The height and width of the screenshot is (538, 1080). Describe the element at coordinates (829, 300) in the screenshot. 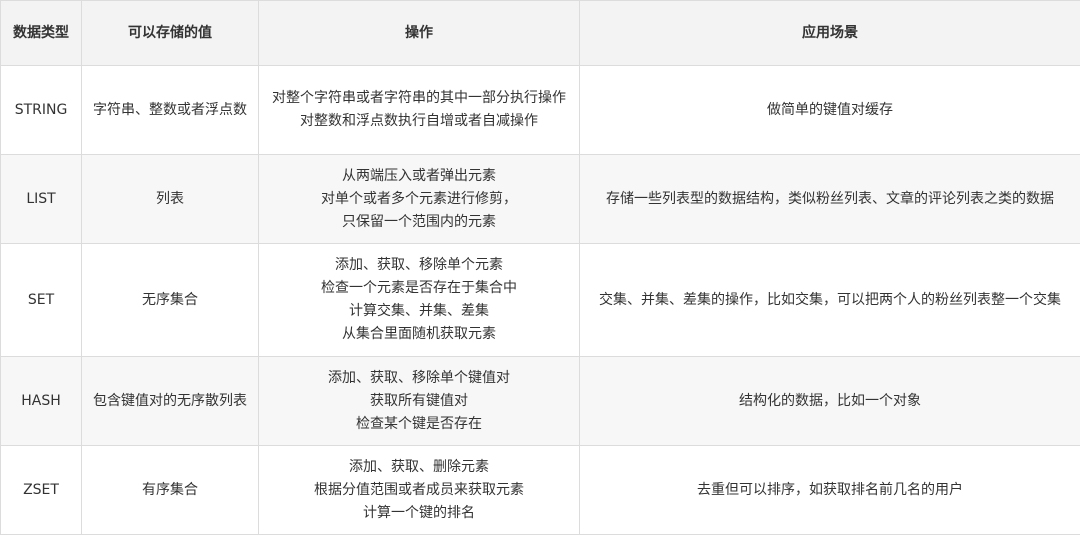

I see `cell-usage: 交集、并集、差集的操作，比如交集，可以把两个人的粉丝列表整一个交集` at that location.